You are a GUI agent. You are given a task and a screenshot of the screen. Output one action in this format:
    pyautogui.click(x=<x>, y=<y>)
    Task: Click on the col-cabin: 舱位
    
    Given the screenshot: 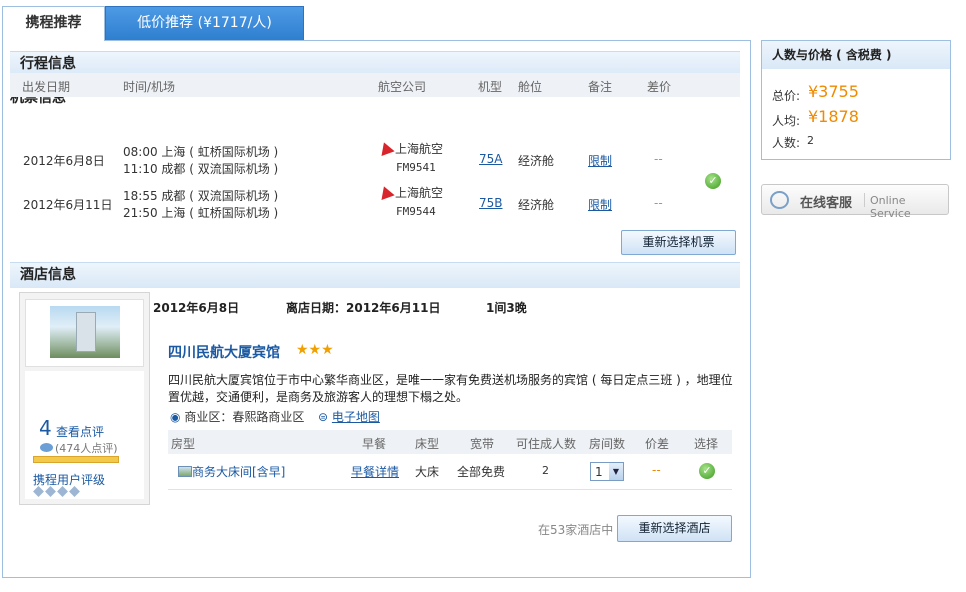 What is the action you would take?
    pyautogui.click(x=530, y=87)
    